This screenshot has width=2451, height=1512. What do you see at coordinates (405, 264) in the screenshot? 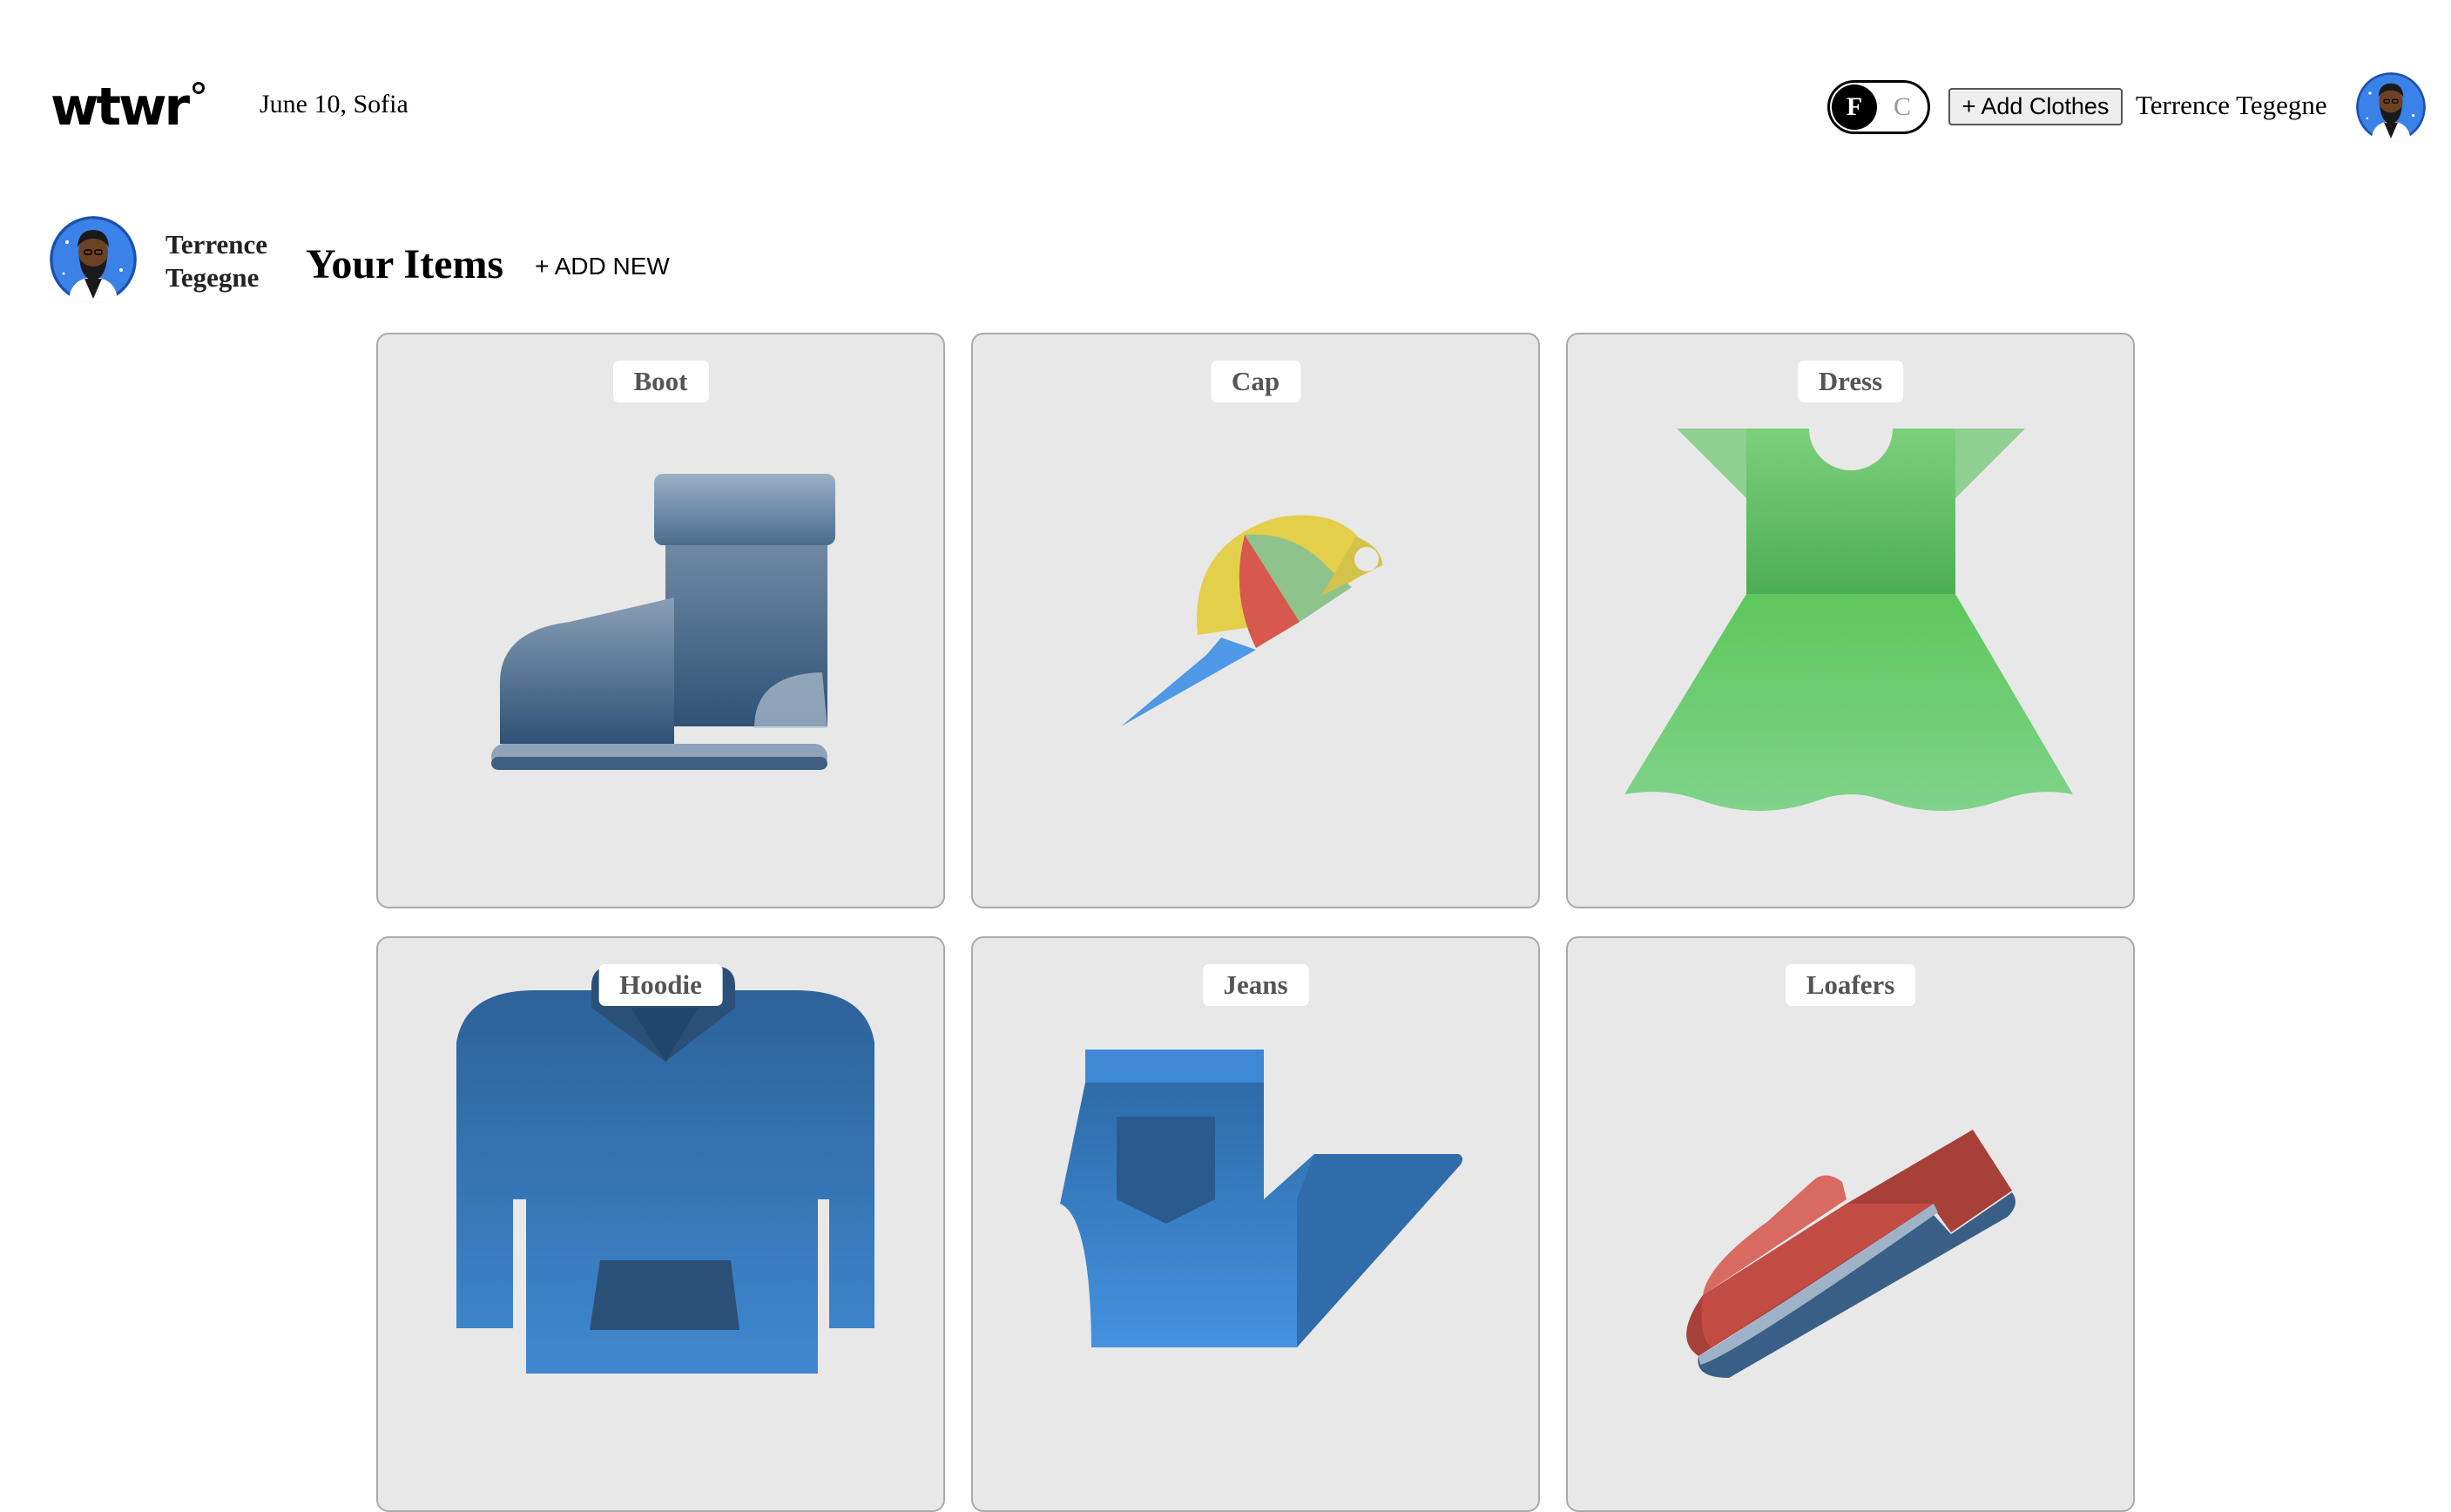
I see `page-title: Your Items` at bounding box center [405, 264].